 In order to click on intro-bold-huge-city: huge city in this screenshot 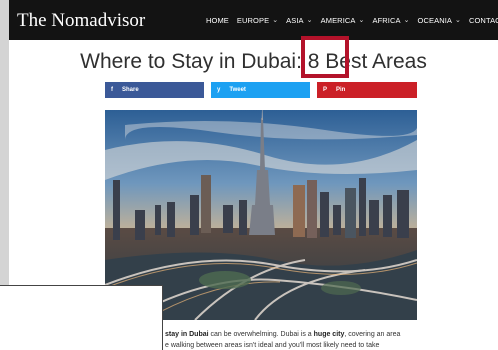, I will do `click(329, 334)`.